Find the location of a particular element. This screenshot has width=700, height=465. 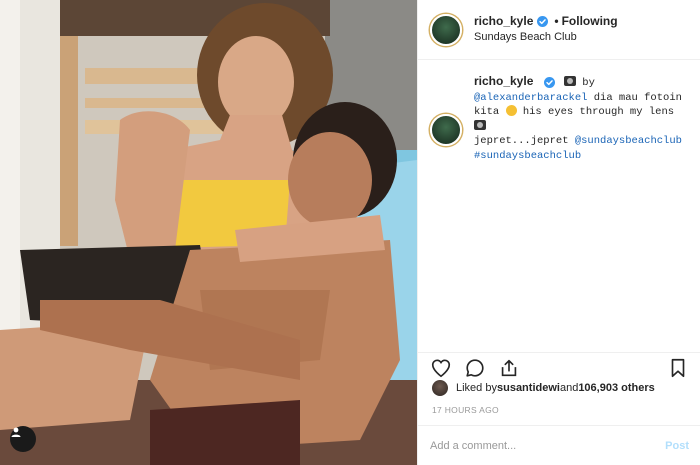

share-icon is located at coordinates (509, 368).